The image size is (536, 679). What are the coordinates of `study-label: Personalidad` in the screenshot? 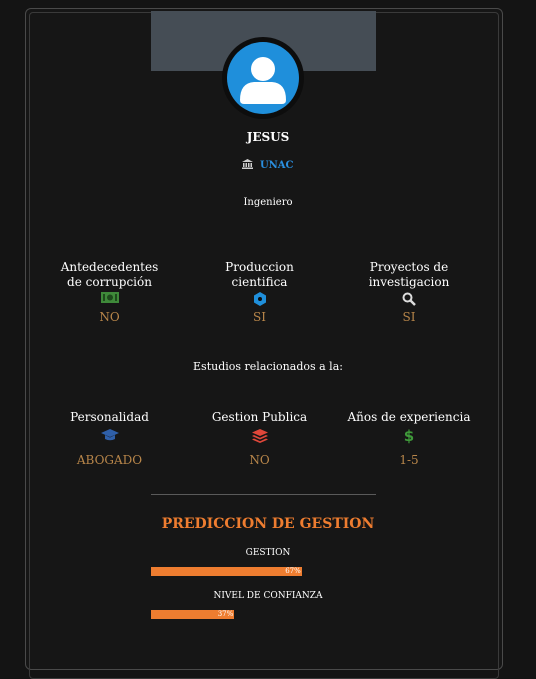 It's located at (109, 417).